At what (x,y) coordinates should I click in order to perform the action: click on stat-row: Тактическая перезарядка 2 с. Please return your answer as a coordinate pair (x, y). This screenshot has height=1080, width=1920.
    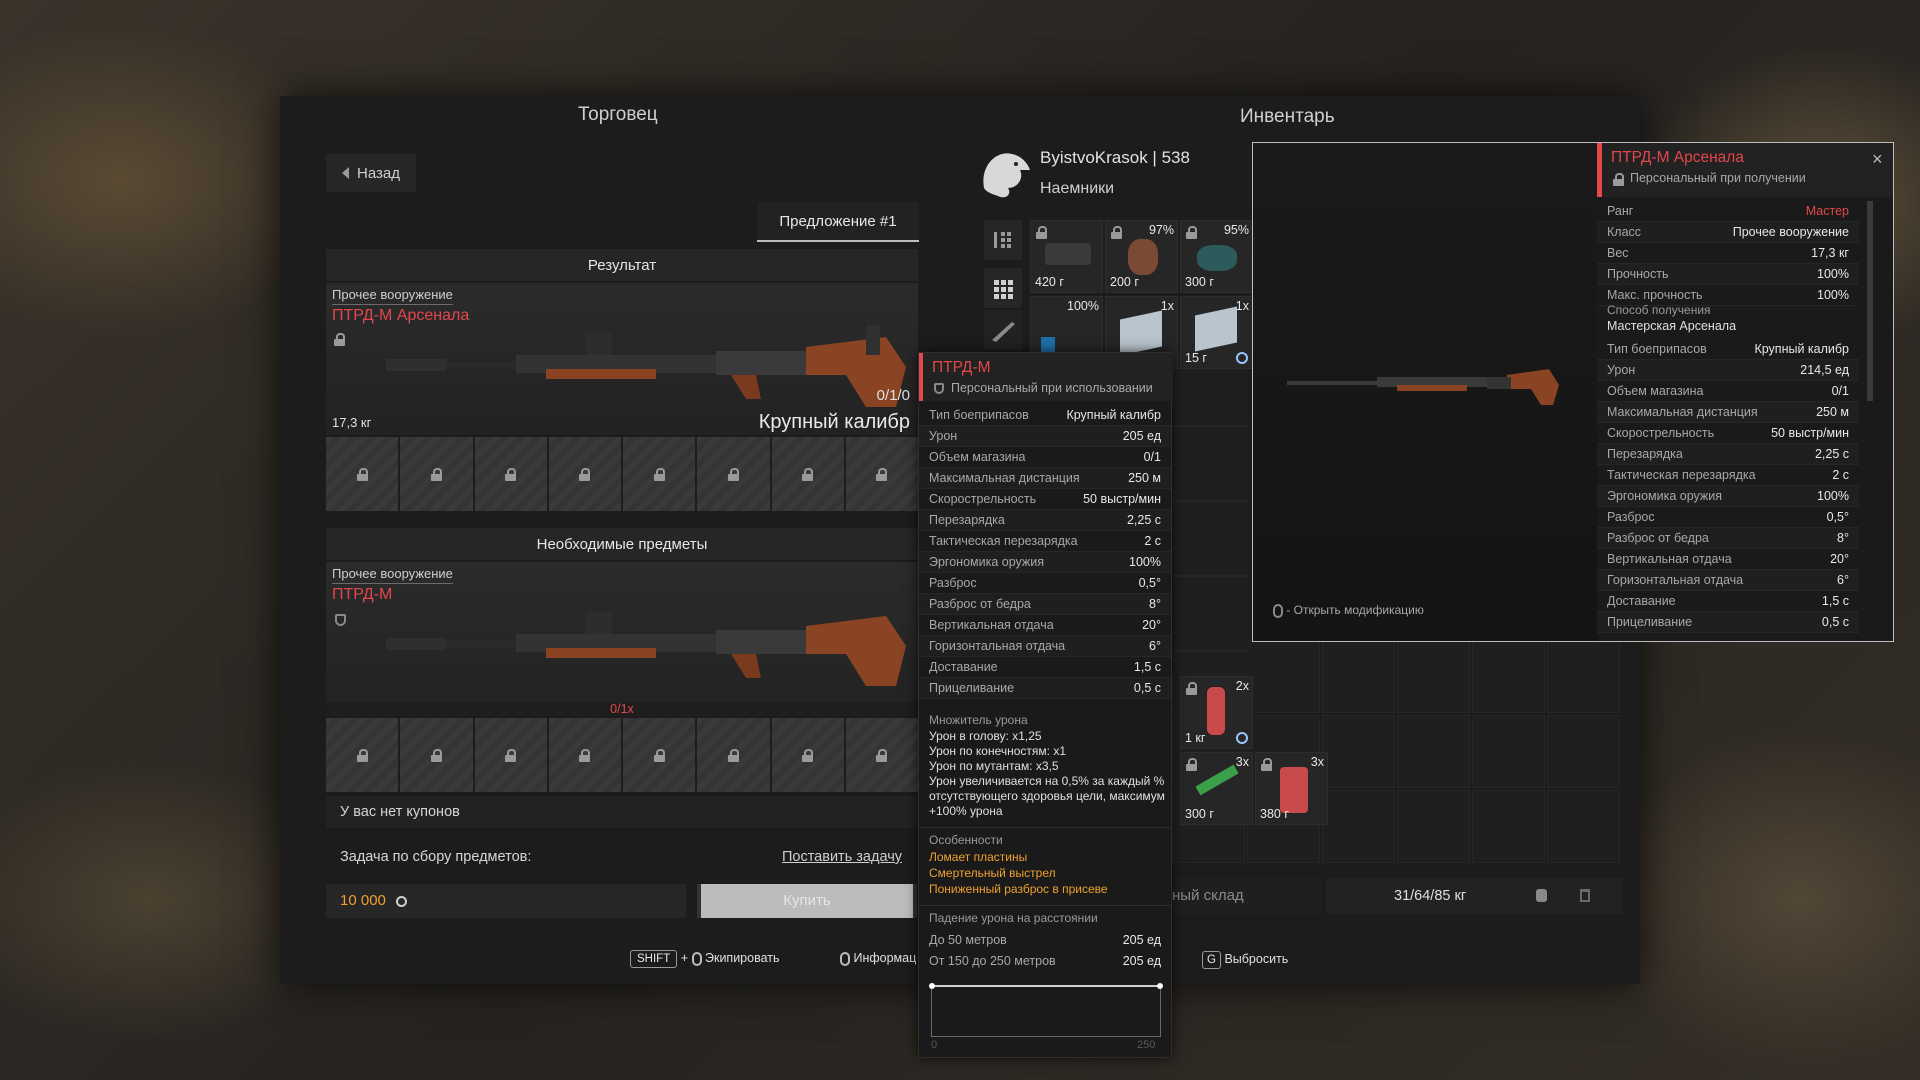
    Looking at the image, I should click on (1728, 475).